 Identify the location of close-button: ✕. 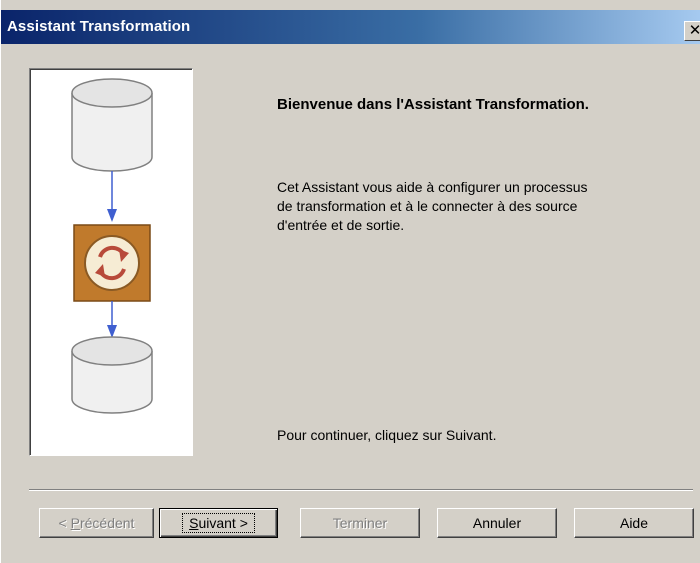
(692, 31).